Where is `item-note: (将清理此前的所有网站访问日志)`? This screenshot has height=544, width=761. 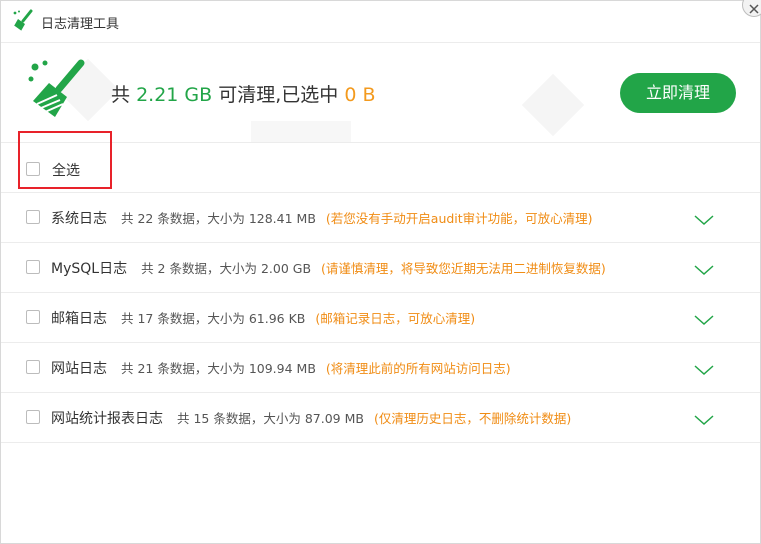 item-note: (将清理此前的所有网站访问日志) is located at coordinates (418, 368).